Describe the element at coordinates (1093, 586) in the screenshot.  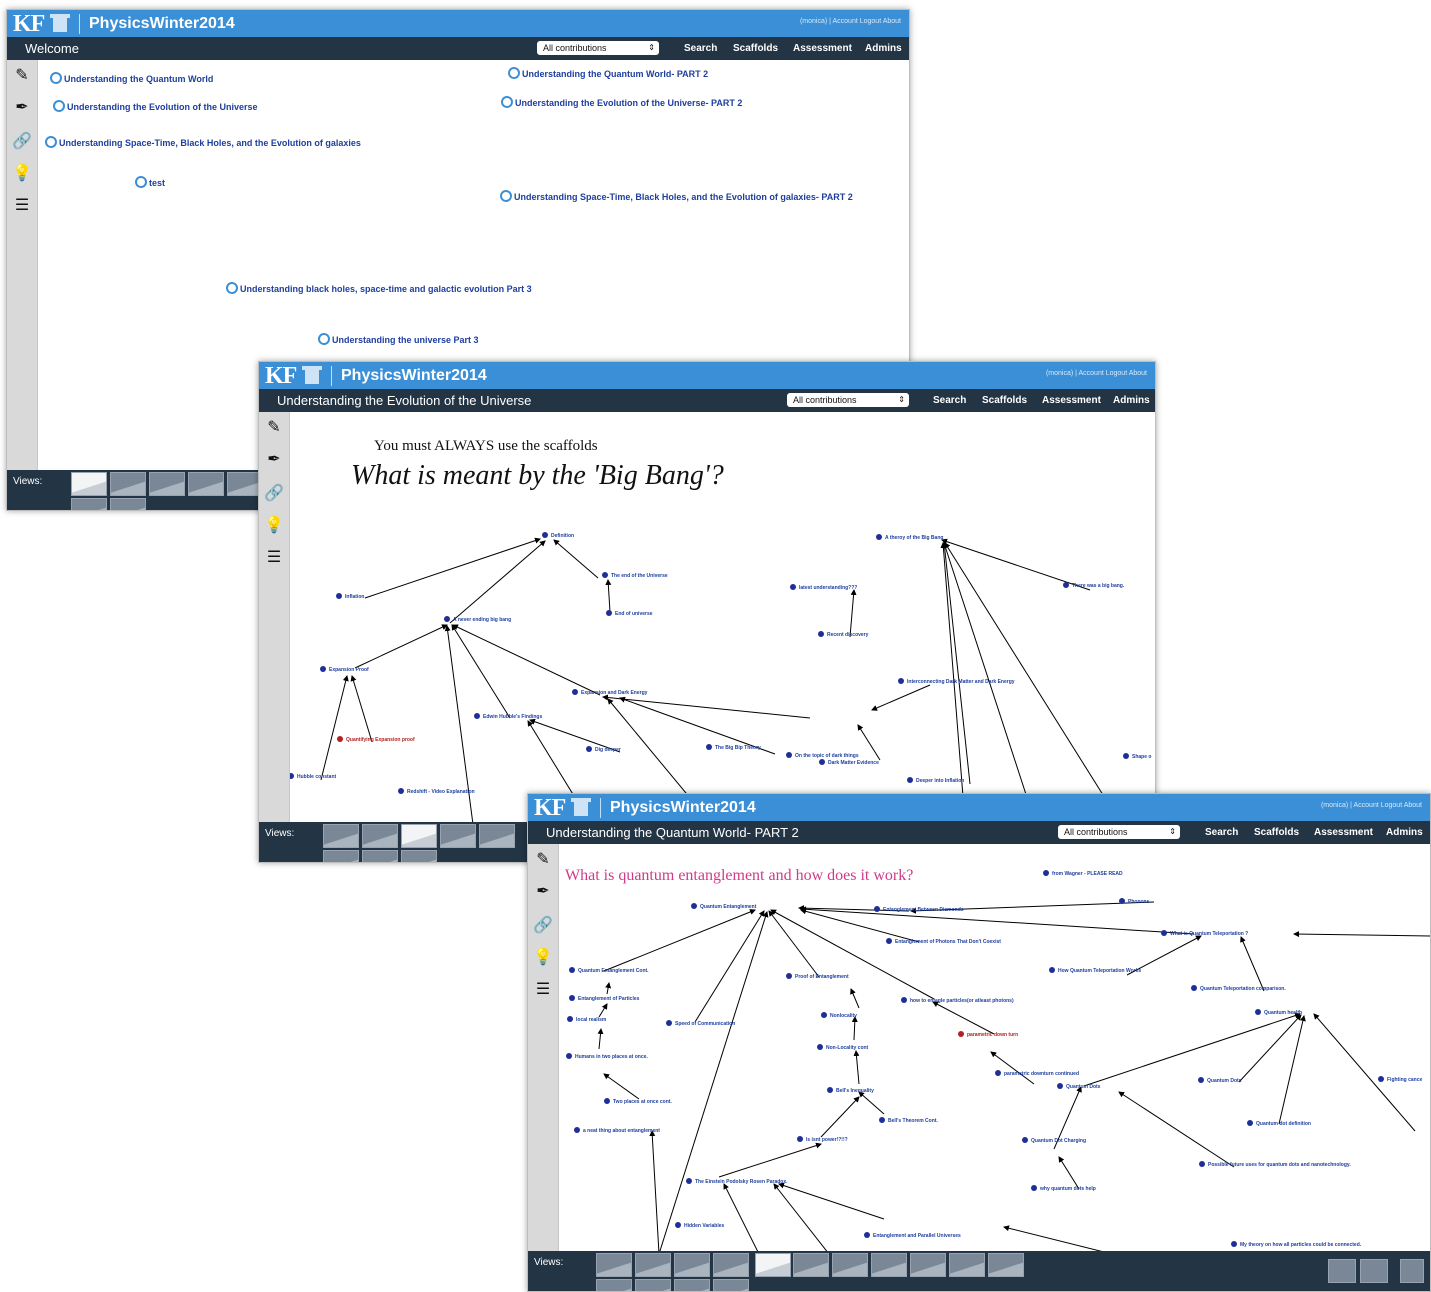
I see `note: There was a big bang.` at that location.